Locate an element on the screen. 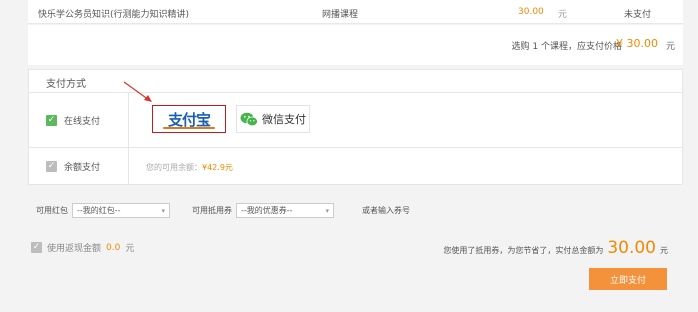 Image resolution: width=698 pixels, height=312 pixels. coupon-value: --我的优惠券-- is located at coordinates (267, 210).